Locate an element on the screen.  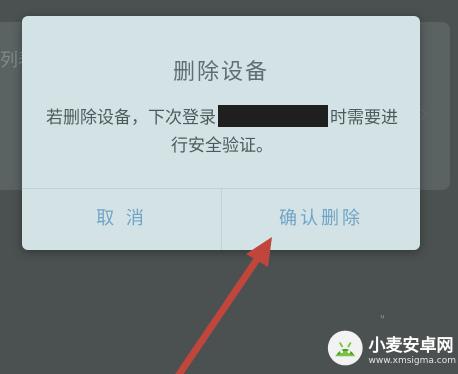
site-watermark: 小麦安卓网 www.xmsigma.com is located at coordinates (391, 348).